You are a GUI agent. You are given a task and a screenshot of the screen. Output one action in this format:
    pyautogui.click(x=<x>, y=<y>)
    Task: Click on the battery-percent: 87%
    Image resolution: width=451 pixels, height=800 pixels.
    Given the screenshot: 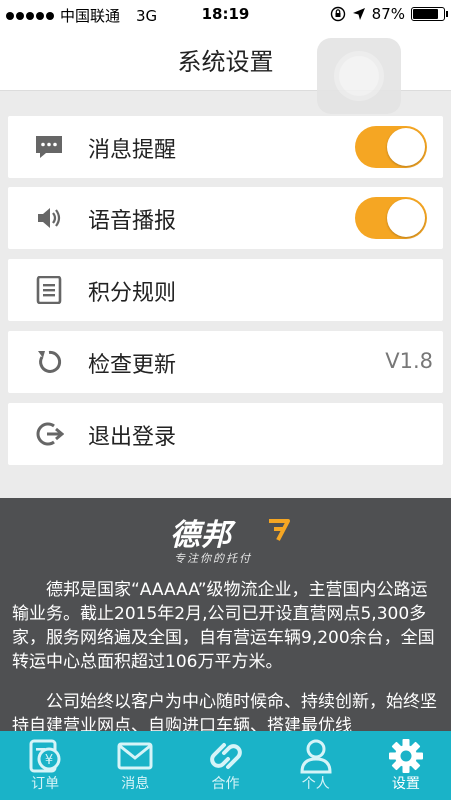 What is the action you would take?
    pyautogui.click(x=388, y=14)
    